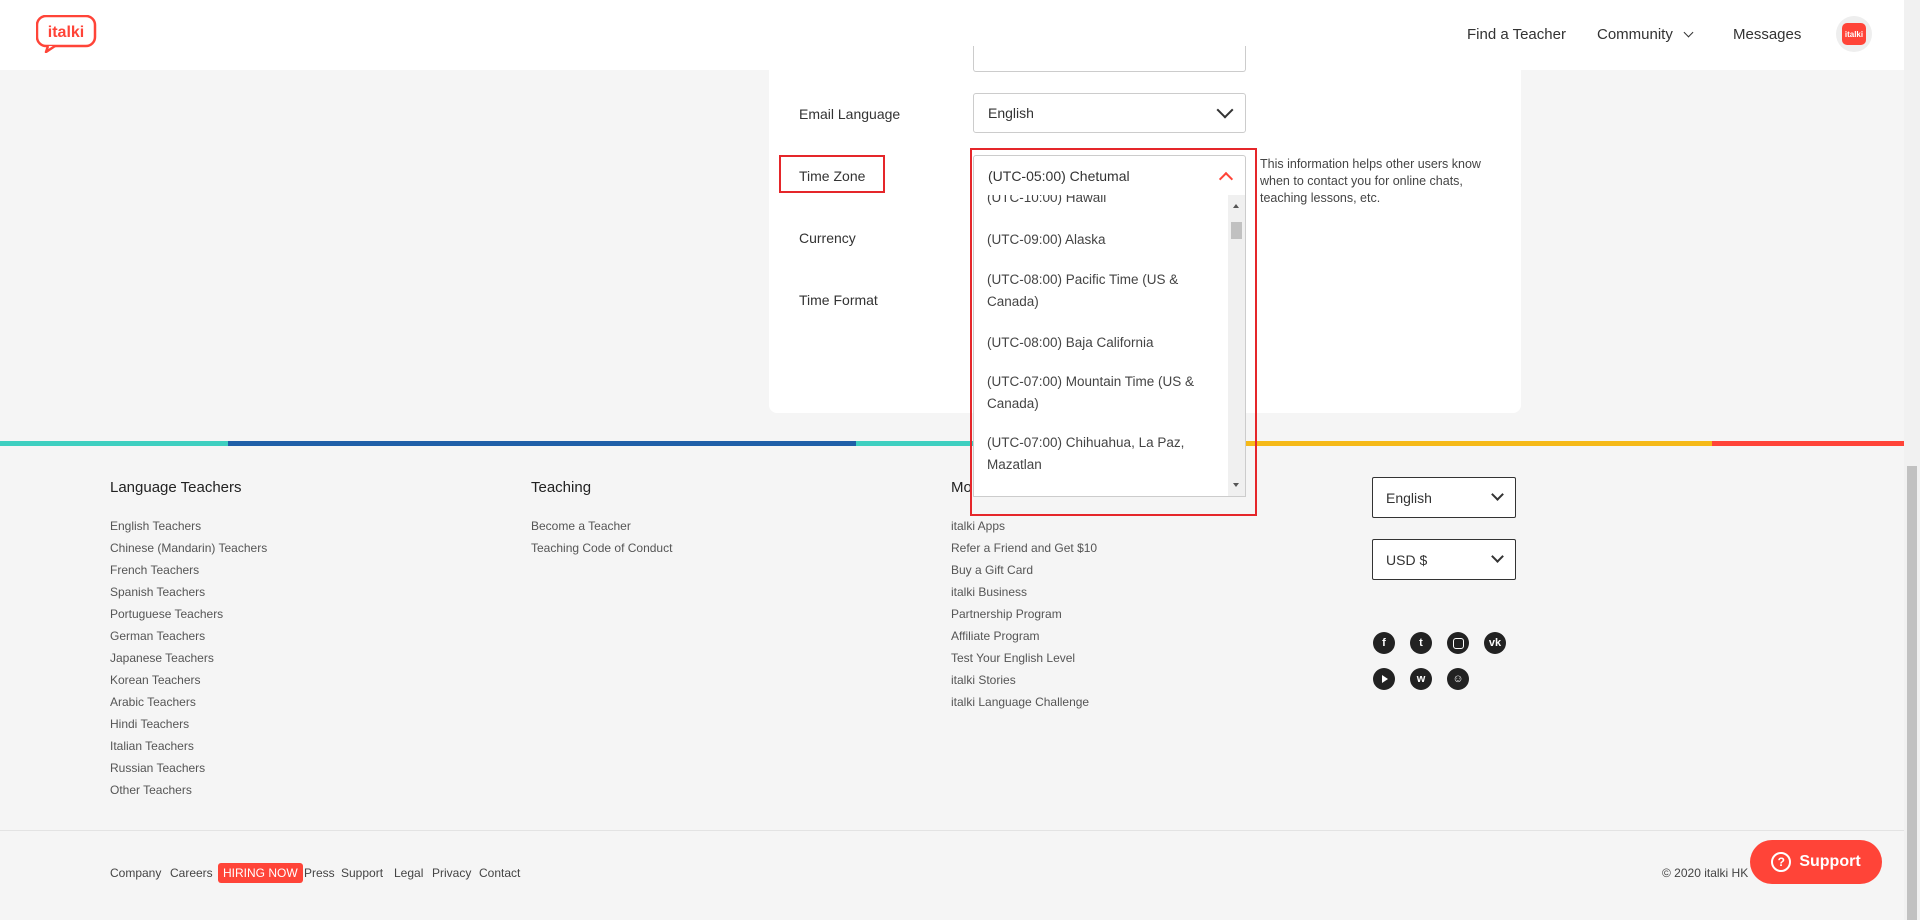  I want to click on question-icon: ?, so click(1781, 862).